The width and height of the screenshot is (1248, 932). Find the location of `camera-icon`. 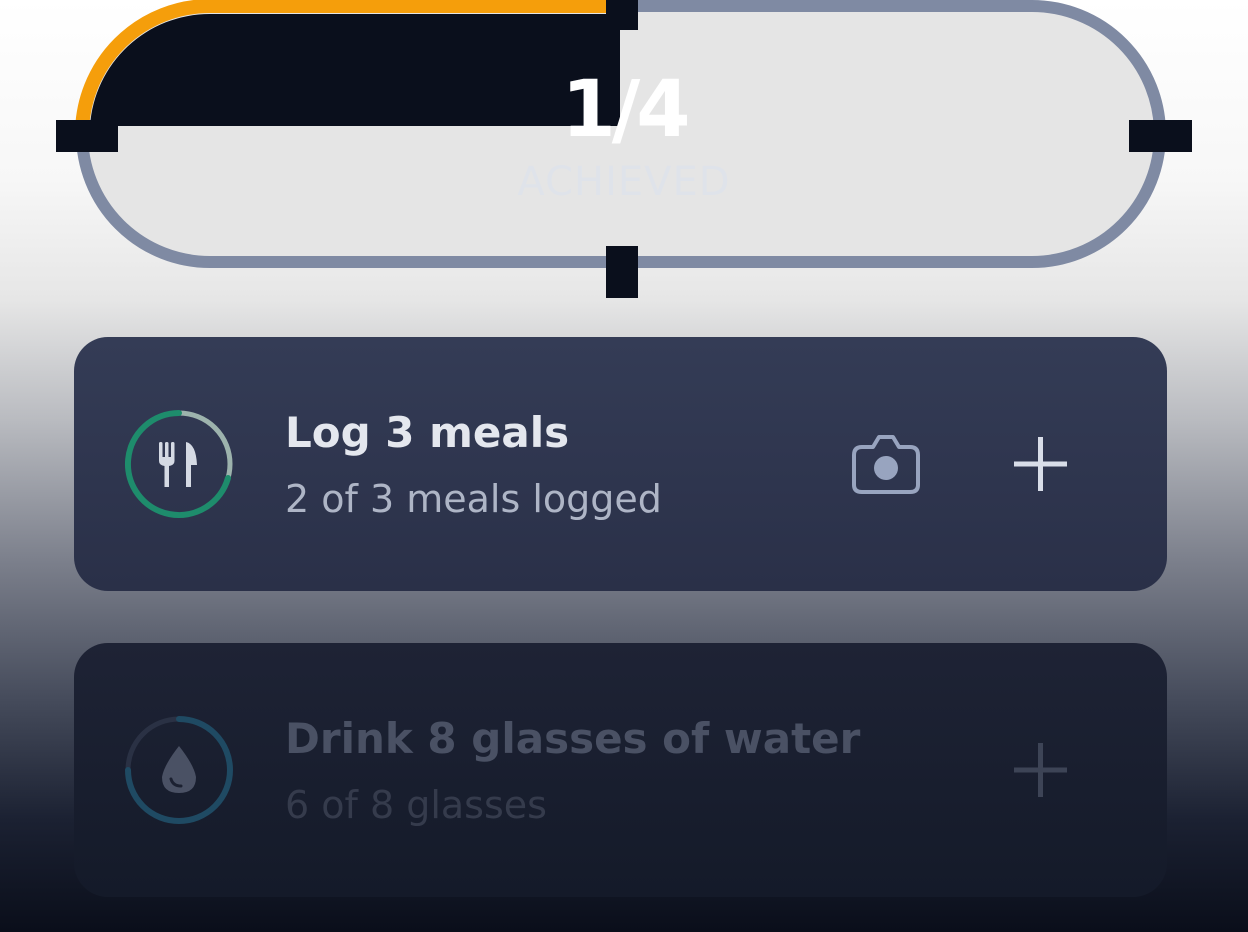

camera-icon is located at coordinates (886, 464).